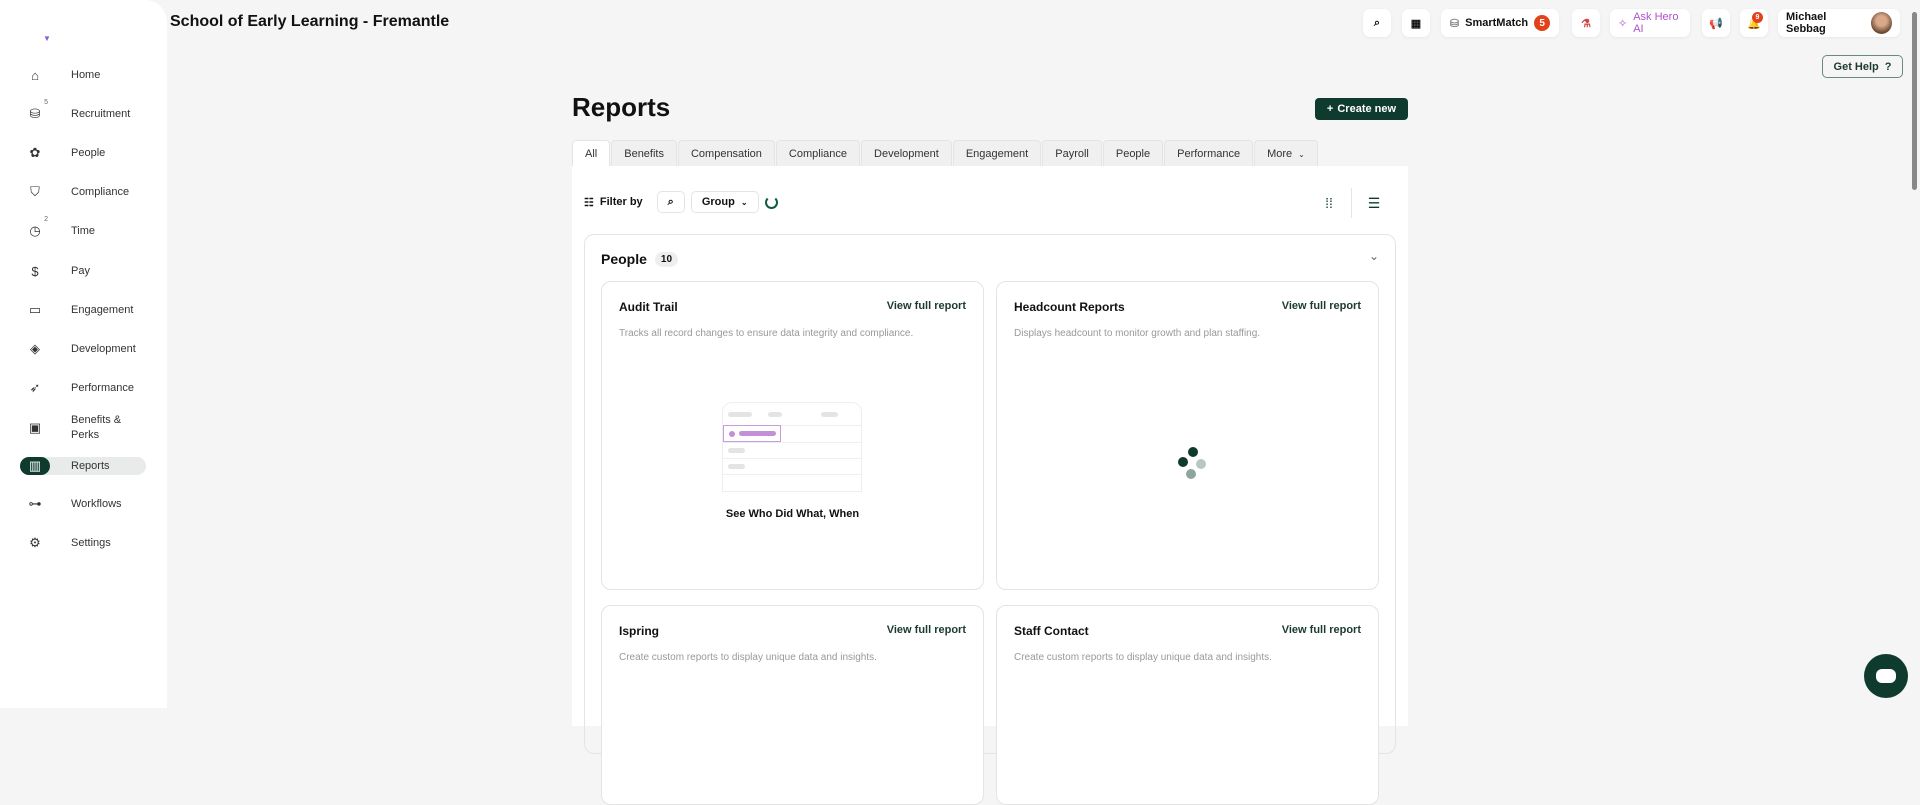 The image size is (1920, 805). I want to click on highlighted-row, so click(752, 433).